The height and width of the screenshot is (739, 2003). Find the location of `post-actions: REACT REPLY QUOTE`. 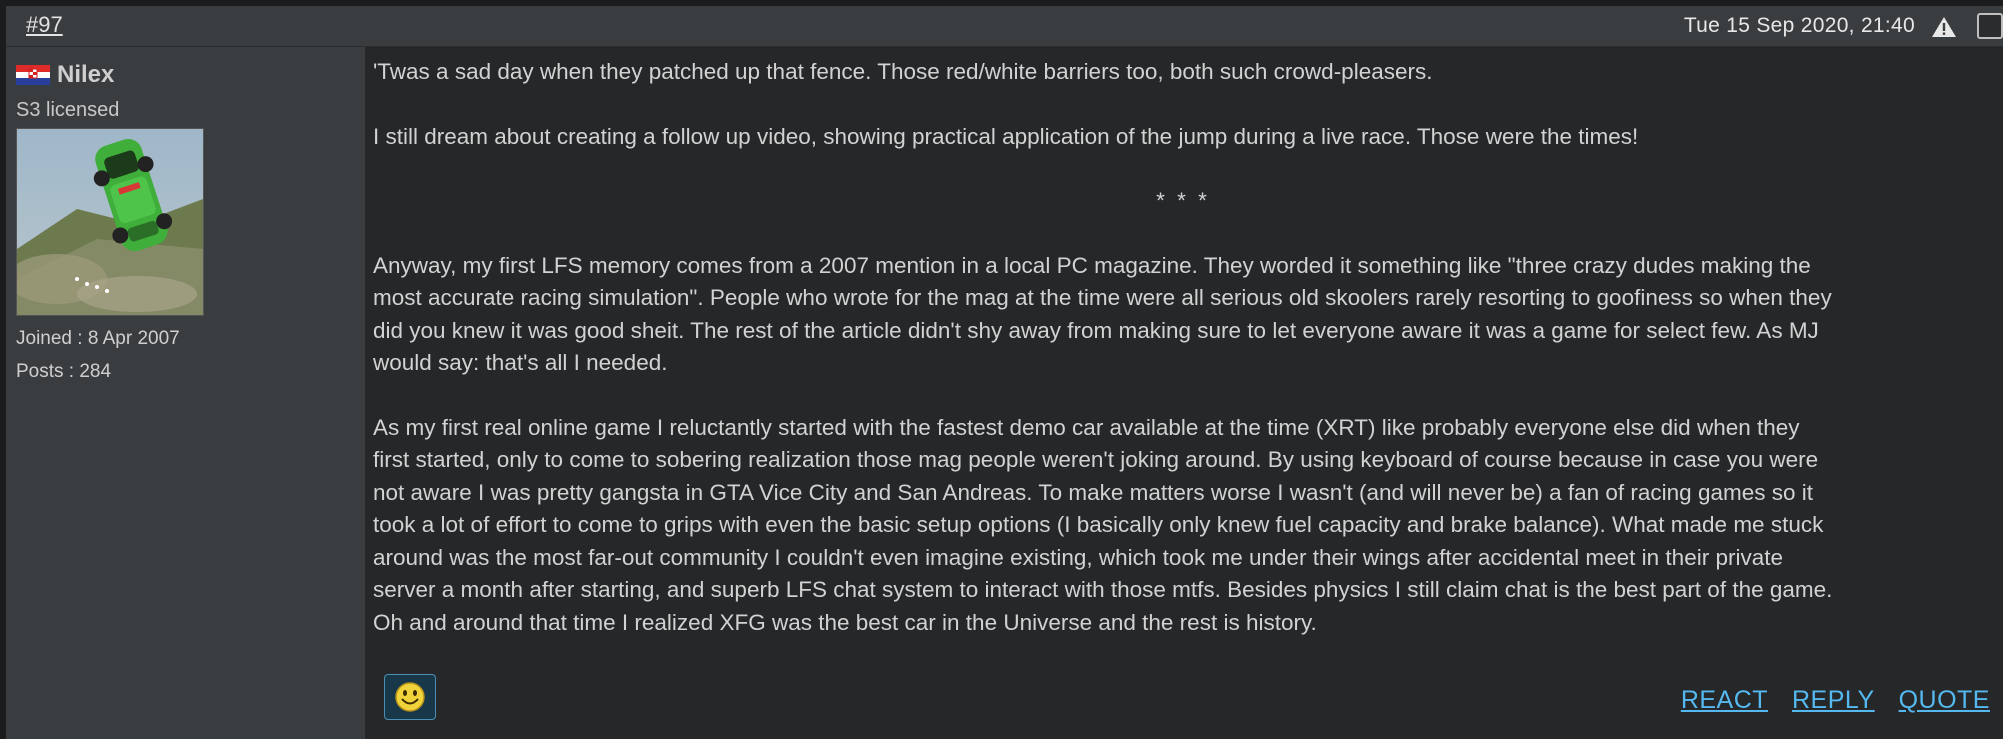

post-actions: REACT REPLY QUOTE is located at coordinates (1827, 700).